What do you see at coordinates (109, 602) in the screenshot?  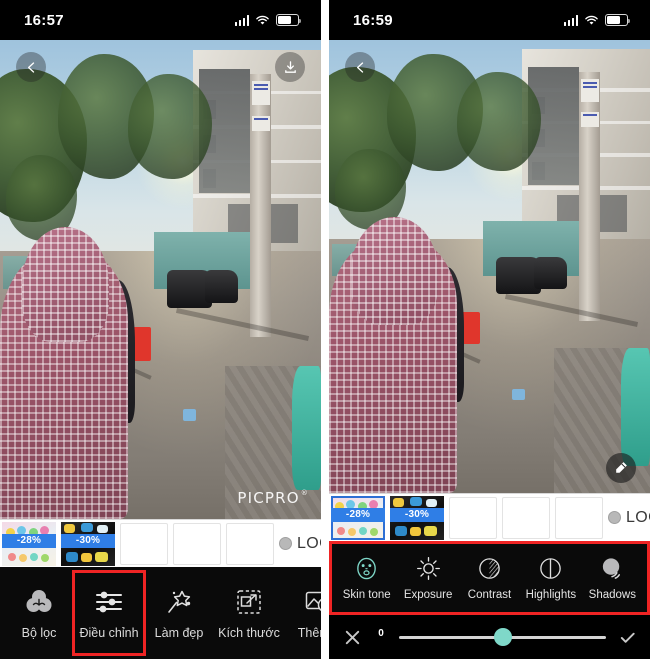 I see `adjust-sliders-icon` at bounding box center [109, 602].